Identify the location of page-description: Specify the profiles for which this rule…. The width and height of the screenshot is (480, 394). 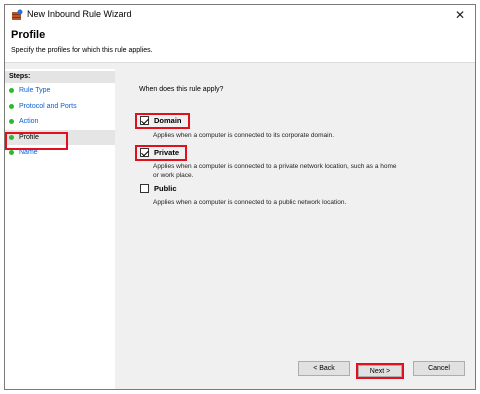
(82, 50).